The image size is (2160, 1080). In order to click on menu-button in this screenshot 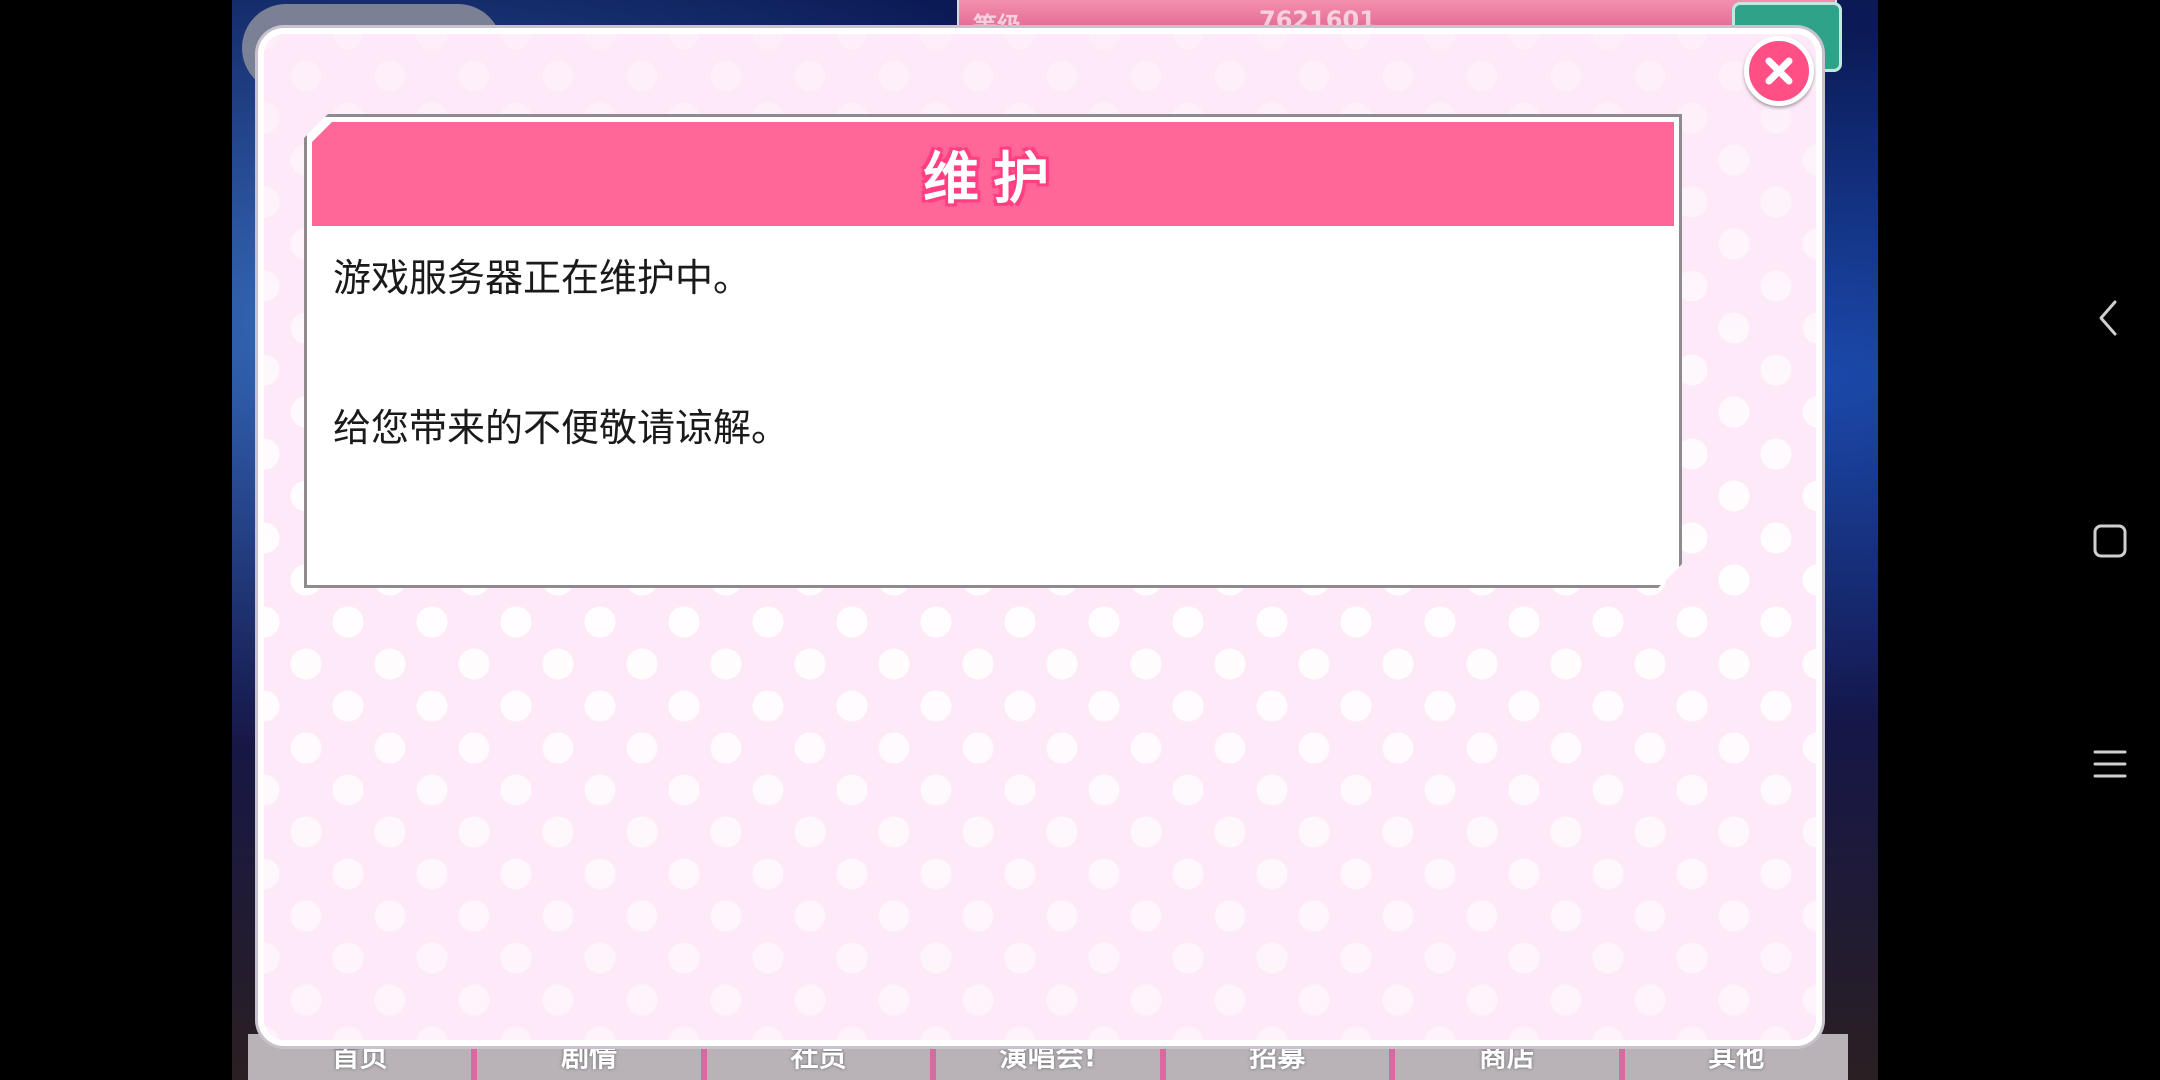, I will do `click(2110, 764)`.